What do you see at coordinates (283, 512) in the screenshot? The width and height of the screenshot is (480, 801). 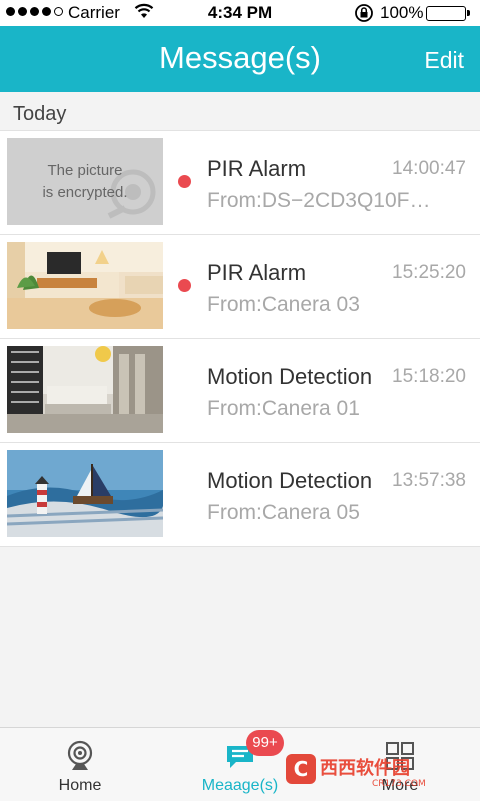 I see `message-source: From:Canera 05` at bounding box center [283, 512].